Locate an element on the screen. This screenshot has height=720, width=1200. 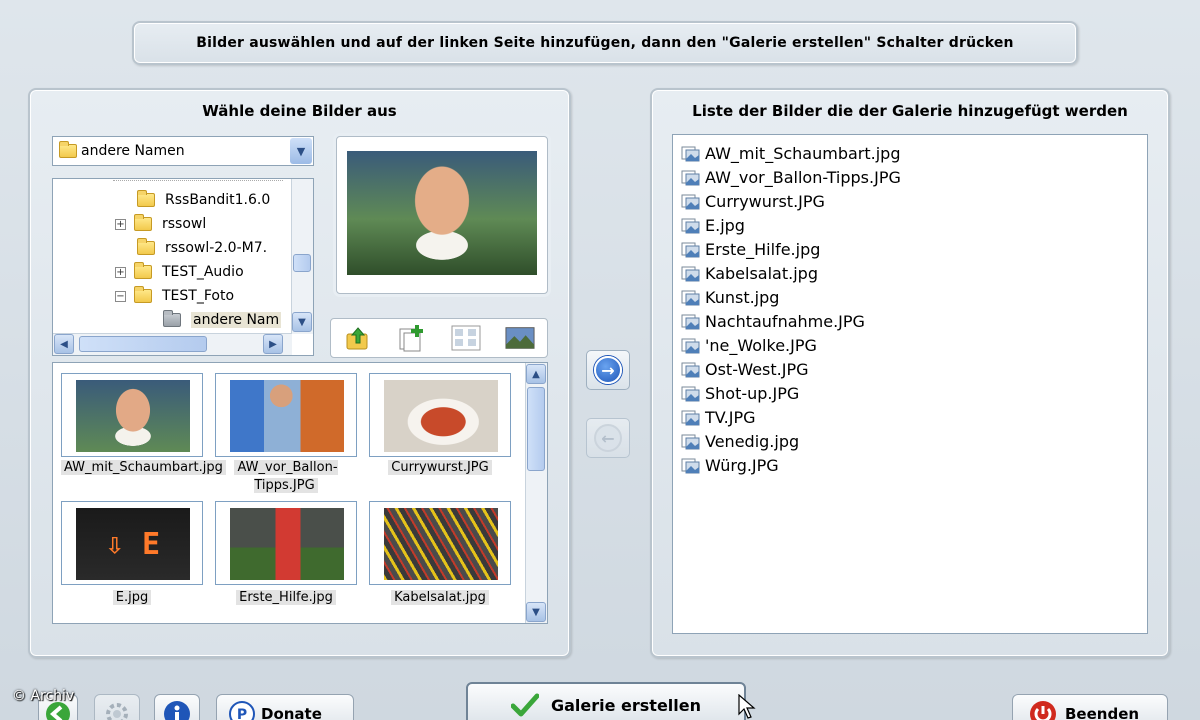
gallery-file-name: TV.JPG is located at coordinates (730, 417).